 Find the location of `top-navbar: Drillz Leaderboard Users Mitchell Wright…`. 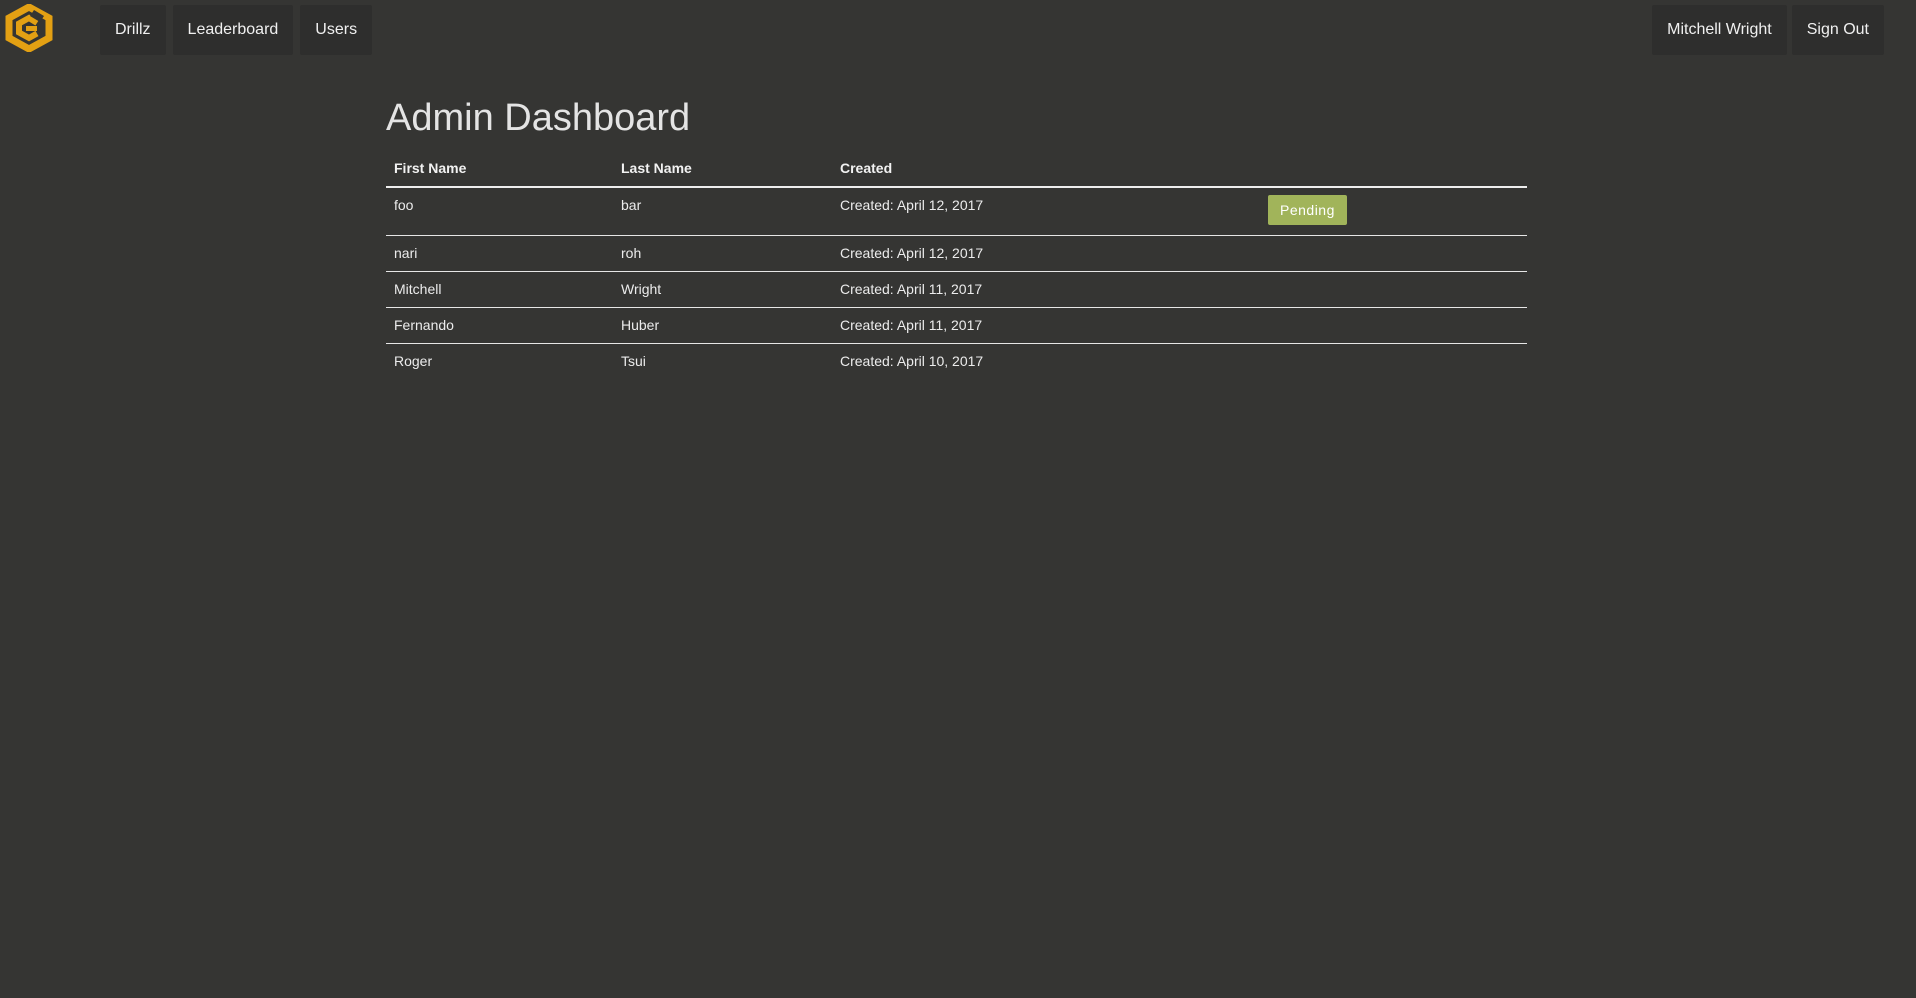

top-navbar: Drillz Leaderboard Users Mitchell Wright… is located at coordinates (958, 33).